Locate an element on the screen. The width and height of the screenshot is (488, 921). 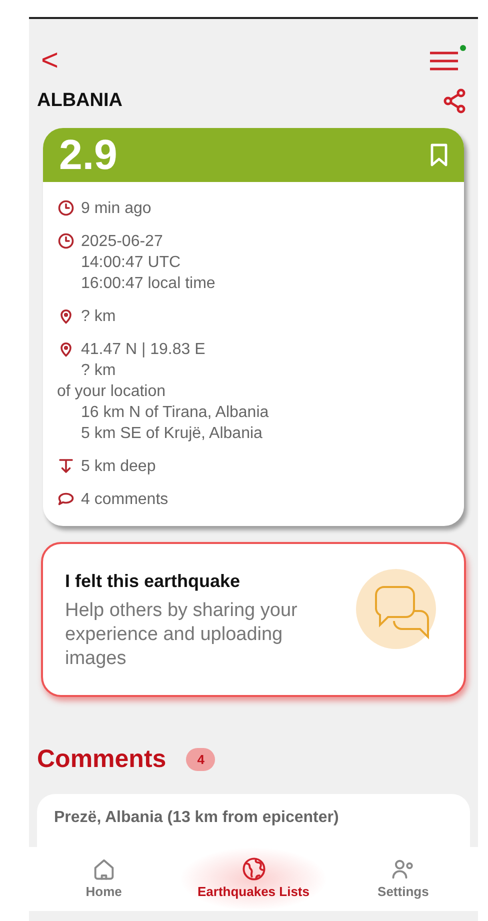
bookmark-button is located at coordinates (439, 154).